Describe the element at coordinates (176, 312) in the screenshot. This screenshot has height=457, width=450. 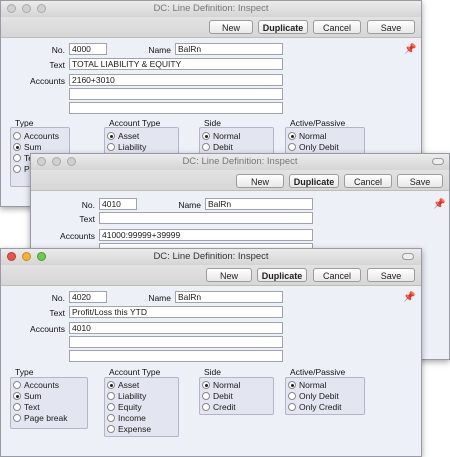
I see `text-field: Profit/Loss this YTD` at that location.